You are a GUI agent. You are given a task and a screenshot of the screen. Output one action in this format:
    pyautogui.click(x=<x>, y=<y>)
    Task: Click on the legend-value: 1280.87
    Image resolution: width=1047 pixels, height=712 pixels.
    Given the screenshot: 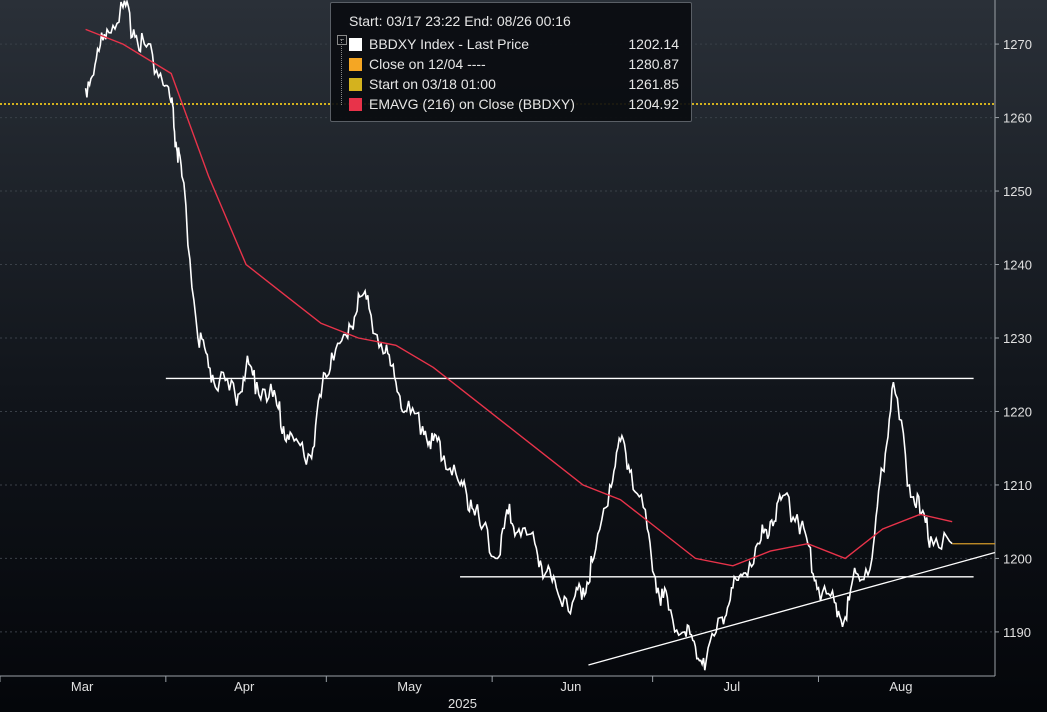 What is the action you would take?
    pyautogui.click(x=653, y=64)
    